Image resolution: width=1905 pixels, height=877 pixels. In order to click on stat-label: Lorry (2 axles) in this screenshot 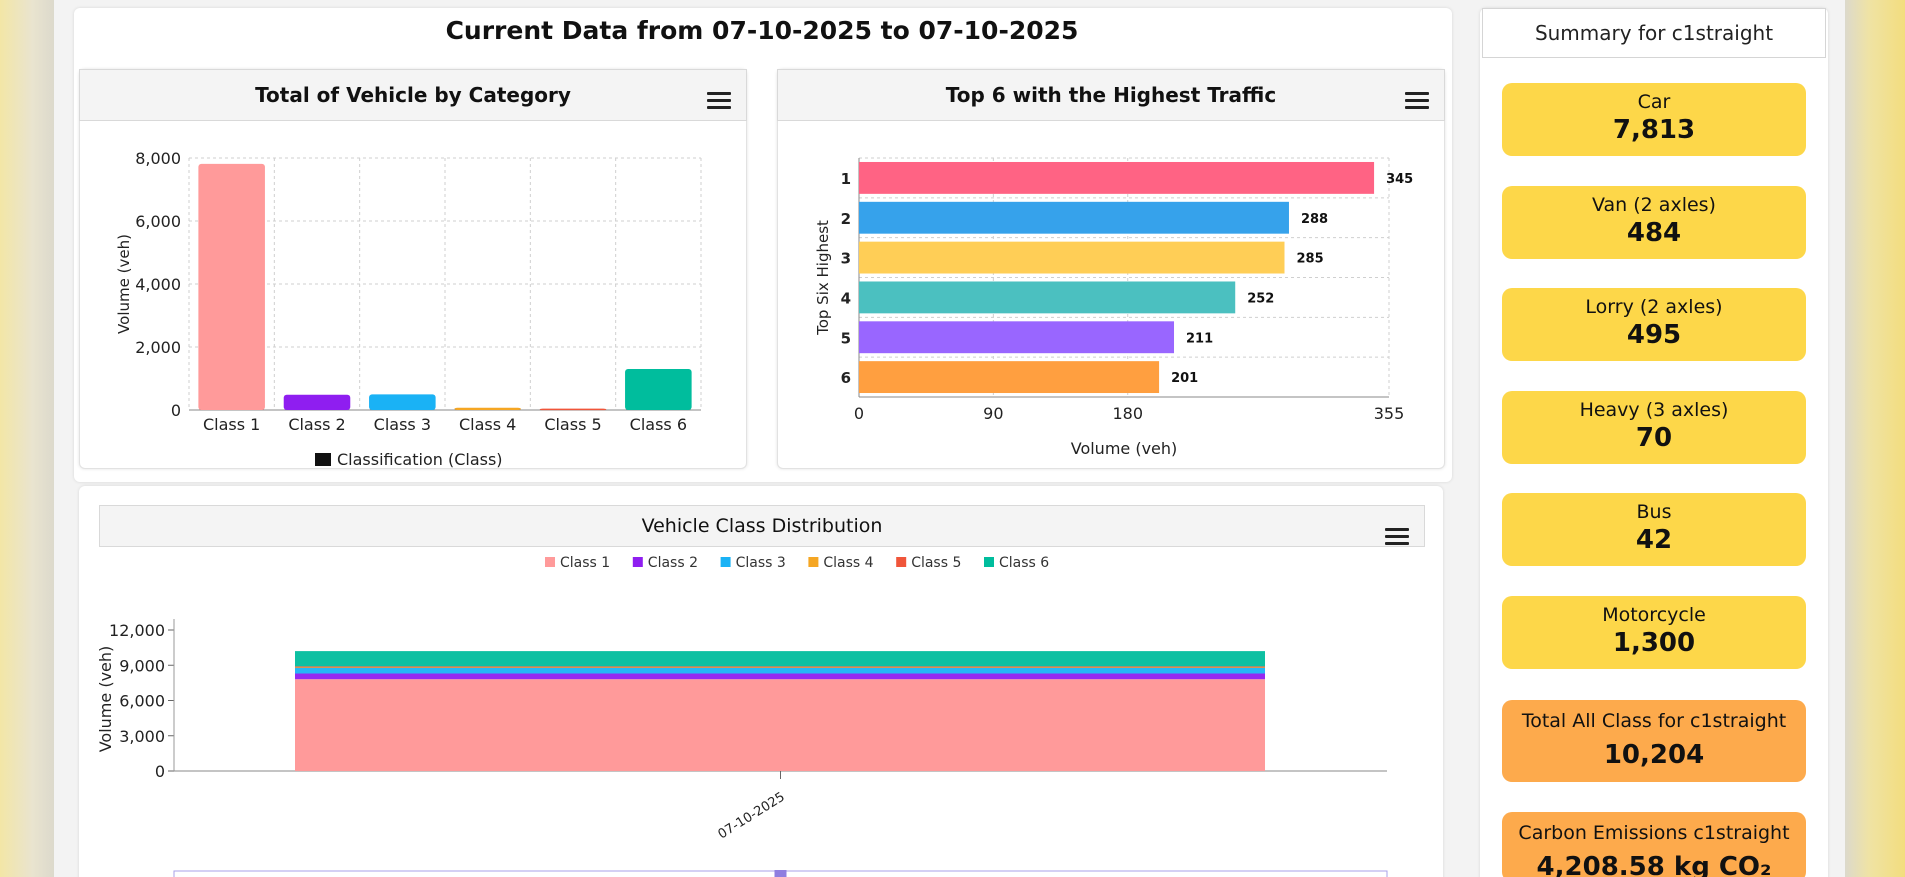, I will do `click(1654, 307)`.